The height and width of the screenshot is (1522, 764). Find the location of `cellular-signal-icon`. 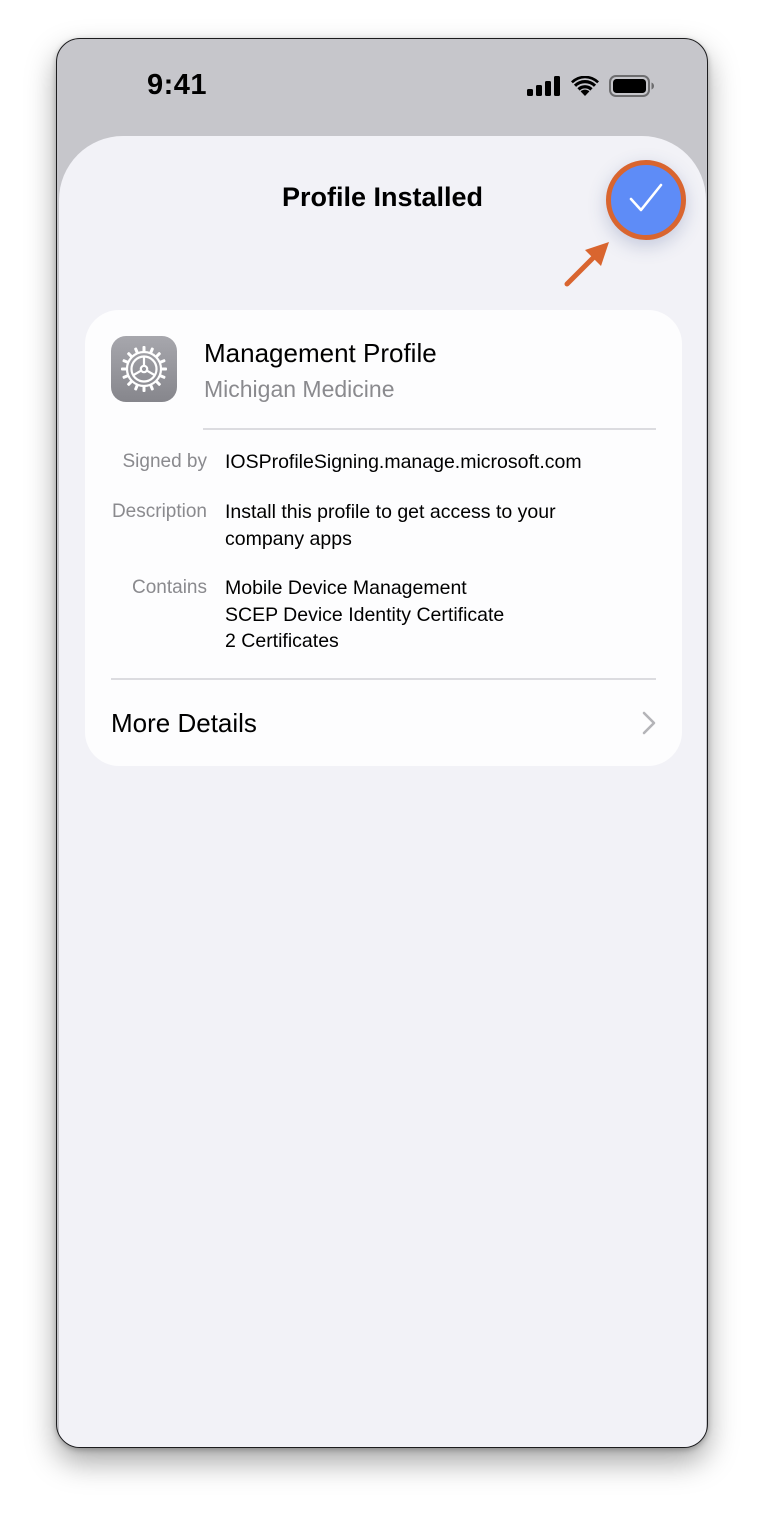

cellular-signal-icon is located at coordinates (544, 88).